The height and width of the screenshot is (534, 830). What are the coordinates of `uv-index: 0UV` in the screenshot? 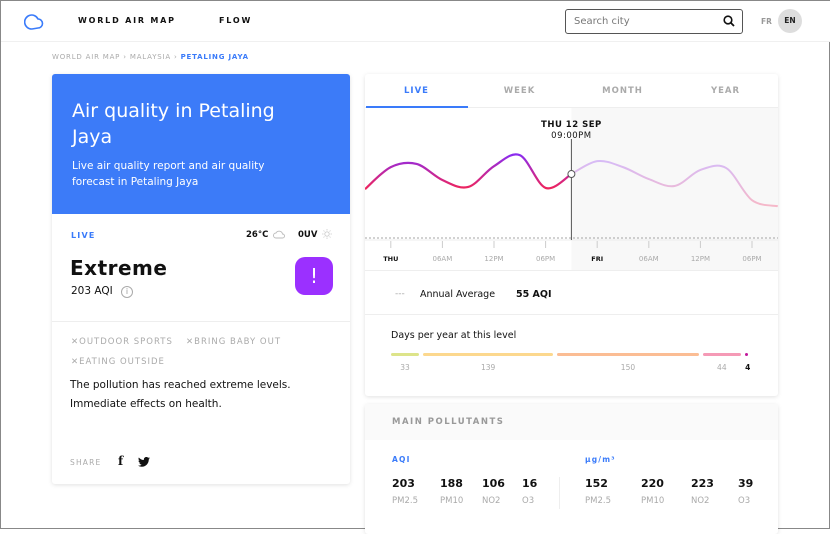 It's located at (308, 235).